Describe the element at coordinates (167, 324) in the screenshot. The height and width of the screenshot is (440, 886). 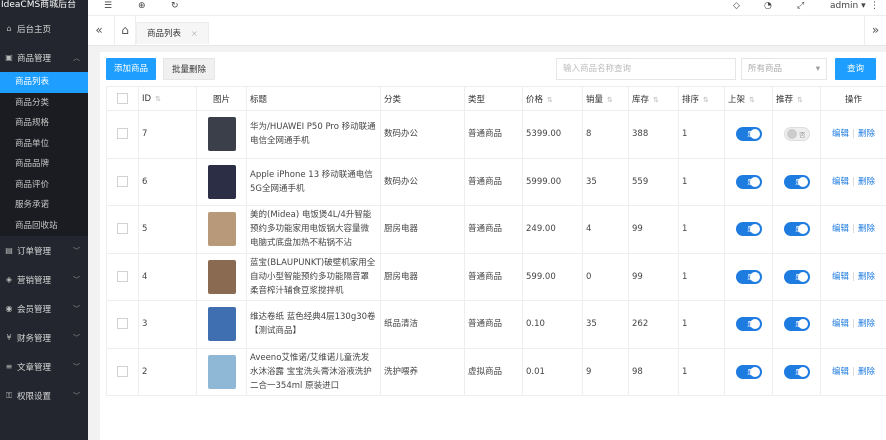
I see `cell-id: 3` at that location.